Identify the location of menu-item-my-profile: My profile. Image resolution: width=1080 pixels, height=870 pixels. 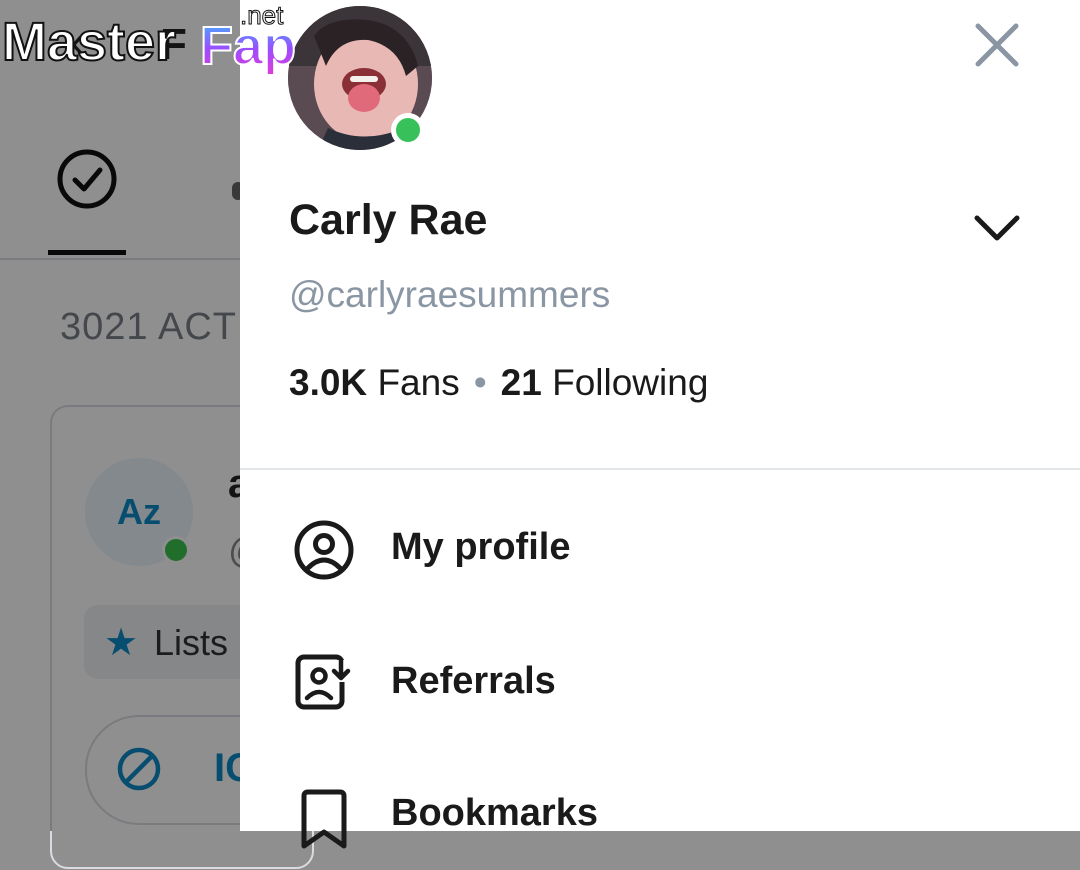
(660, 548).